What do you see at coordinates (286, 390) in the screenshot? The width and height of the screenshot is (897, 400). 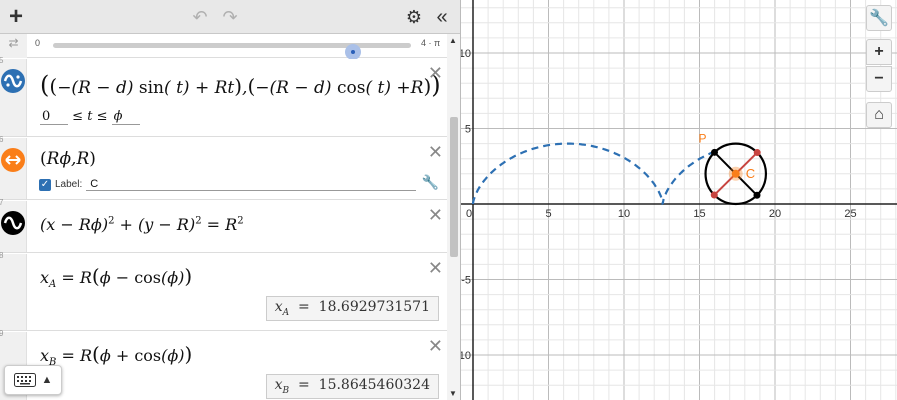 I see `result-subscript: B` at bounding box center [286, 390].